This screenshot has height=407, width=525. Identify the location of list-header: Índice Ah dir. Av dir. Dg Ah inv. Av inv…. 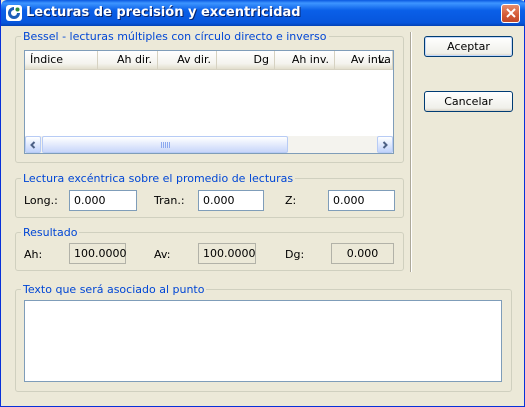
(209, 60).